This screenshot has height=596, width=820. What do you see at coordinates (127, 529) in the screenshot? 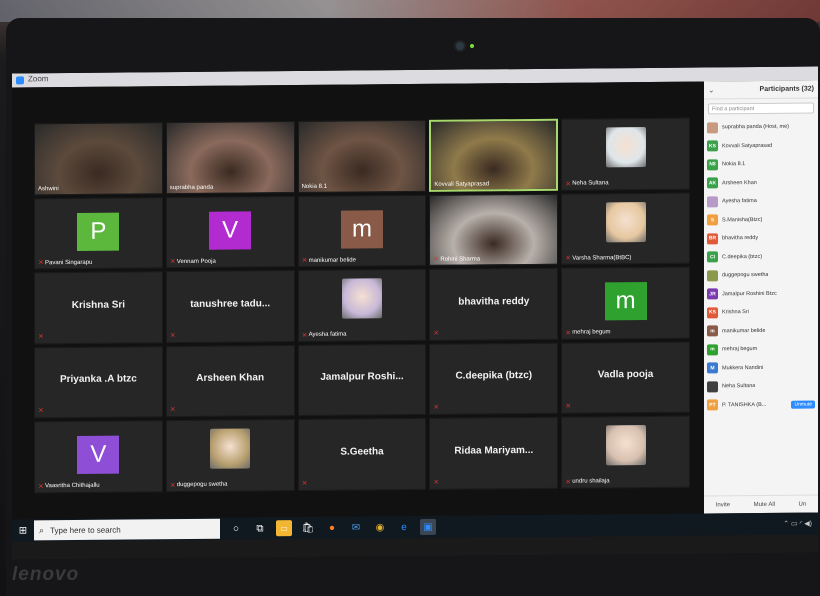
I see `taskbar-search: ⌕ Type here to search` at bounding box center [127, 529].